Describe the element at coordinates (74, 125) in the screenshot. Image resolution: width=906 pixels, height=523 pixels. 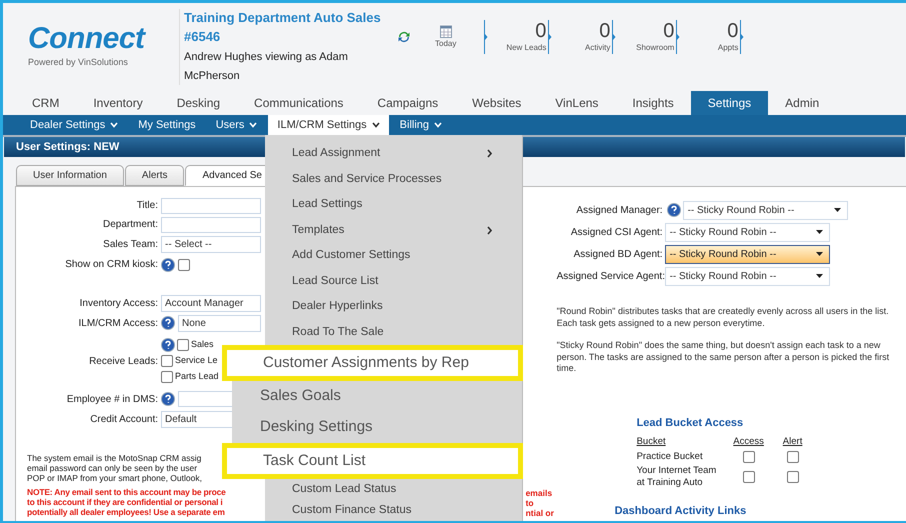
I see `sub-nav-item: Dealer Settings` at that location.